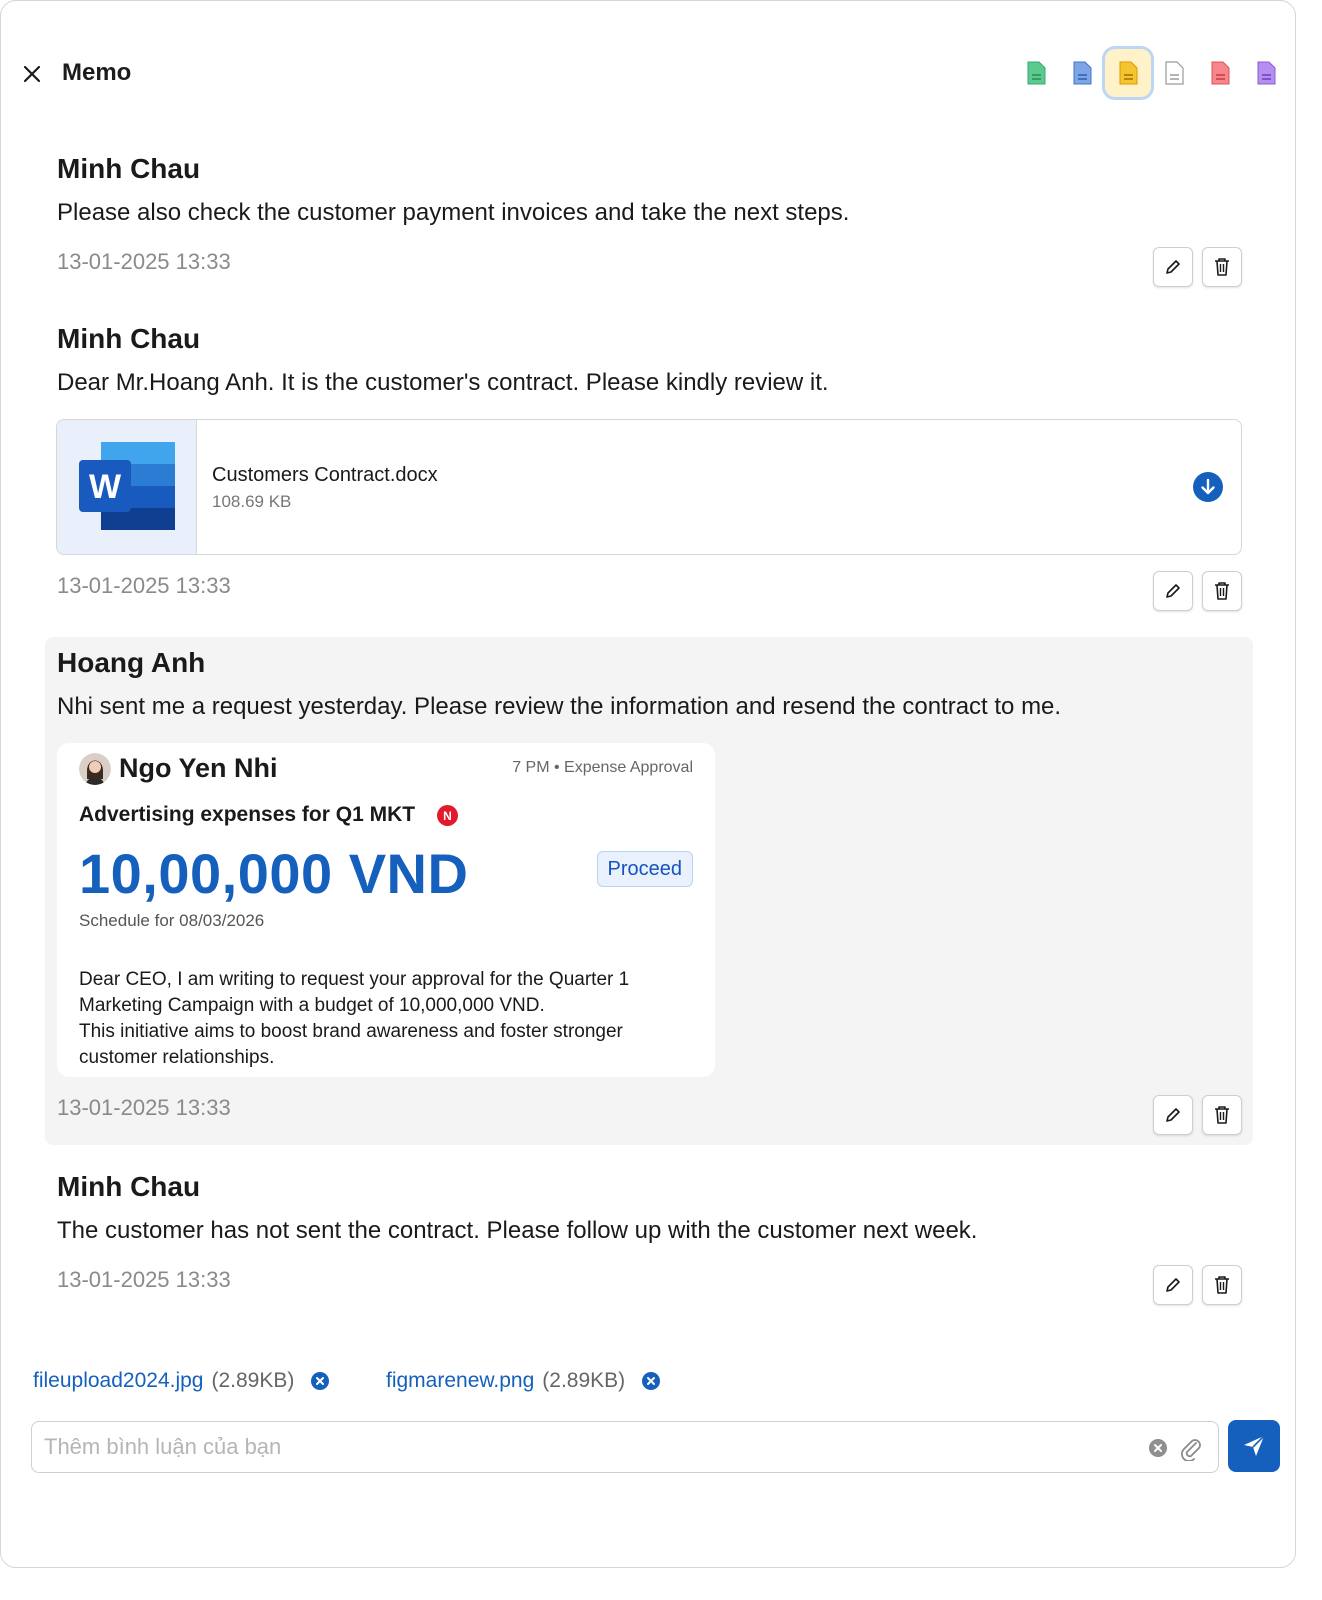 The height and width of the screenshot is (1600, 1322). I want to click on note-color-purple, so click(1266, 73).